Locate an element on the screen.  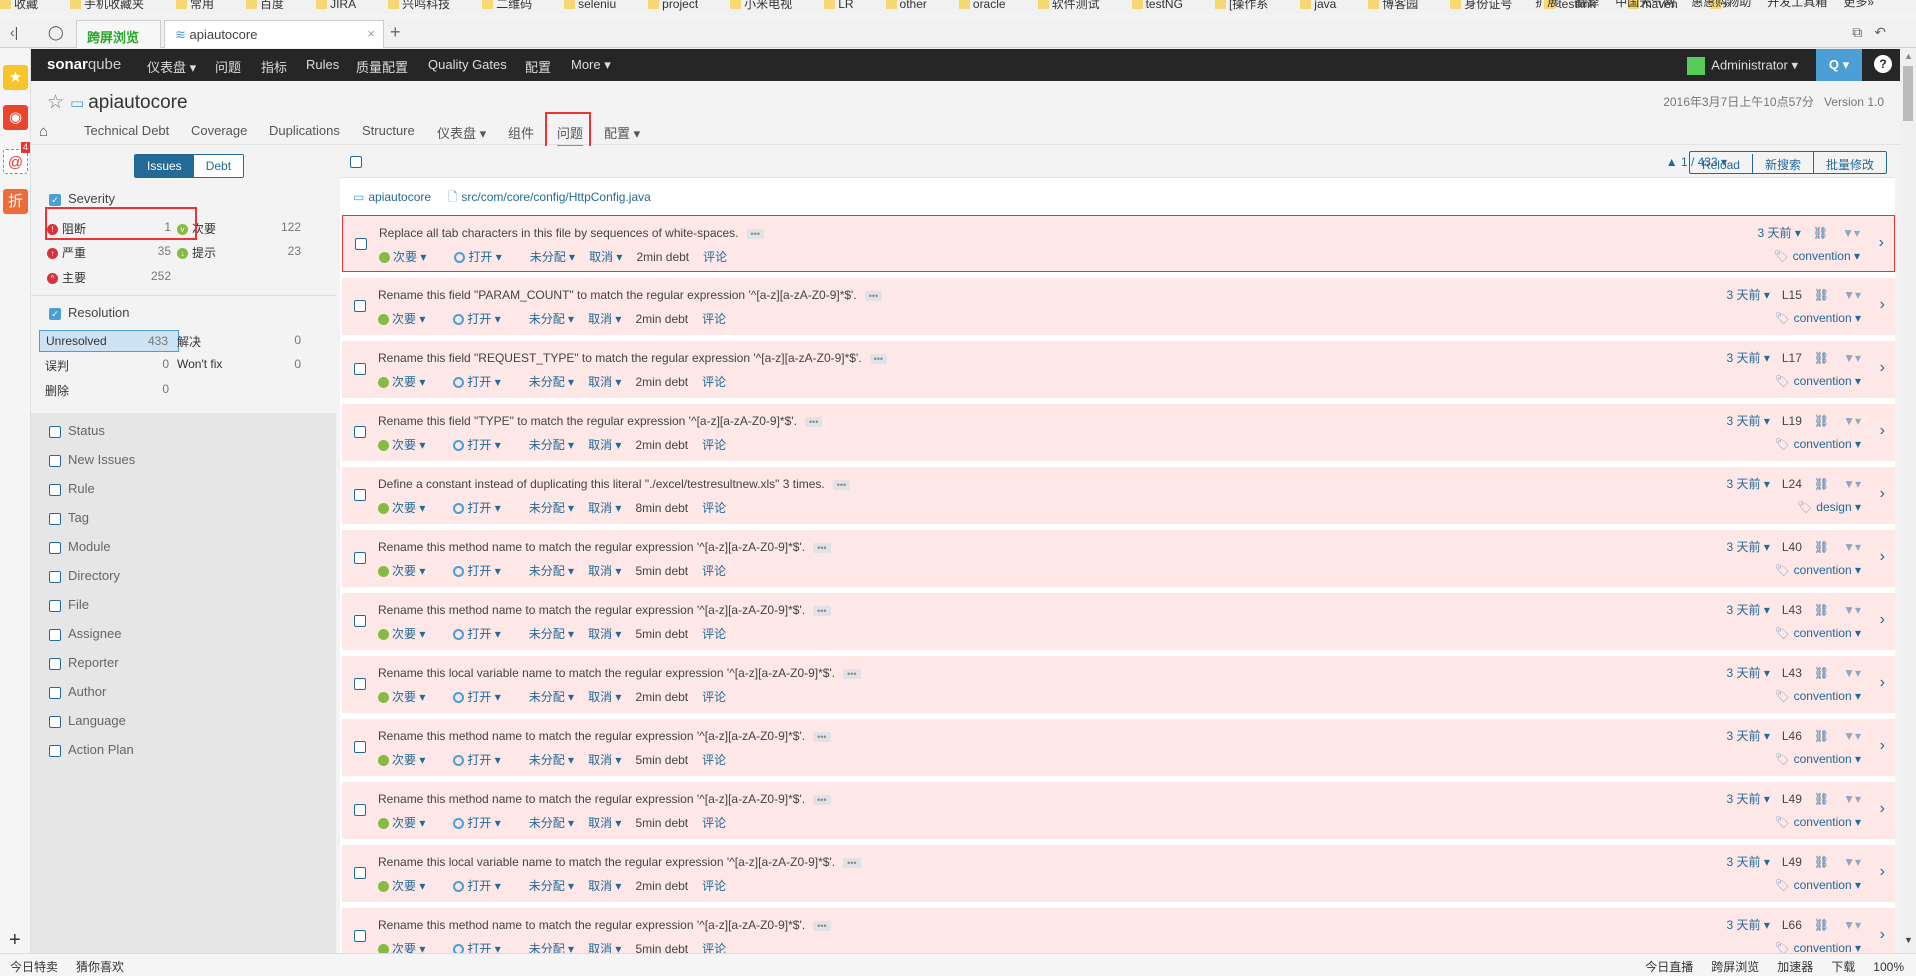
issue-line: L19 is located at coordinates (1792, 421).